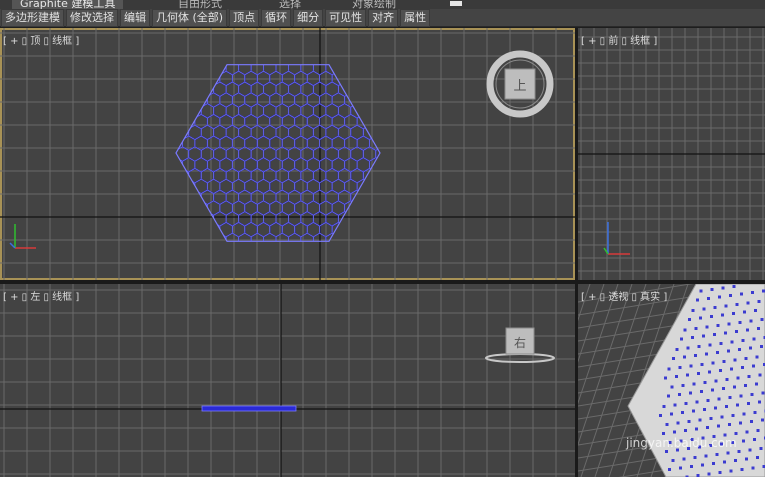 Image resolution: width=765 pixels, height=477 pixels. Describe the element at coordinates (456, 3) in the screenshot. I see `ribbon-minimize-icon` at that location.